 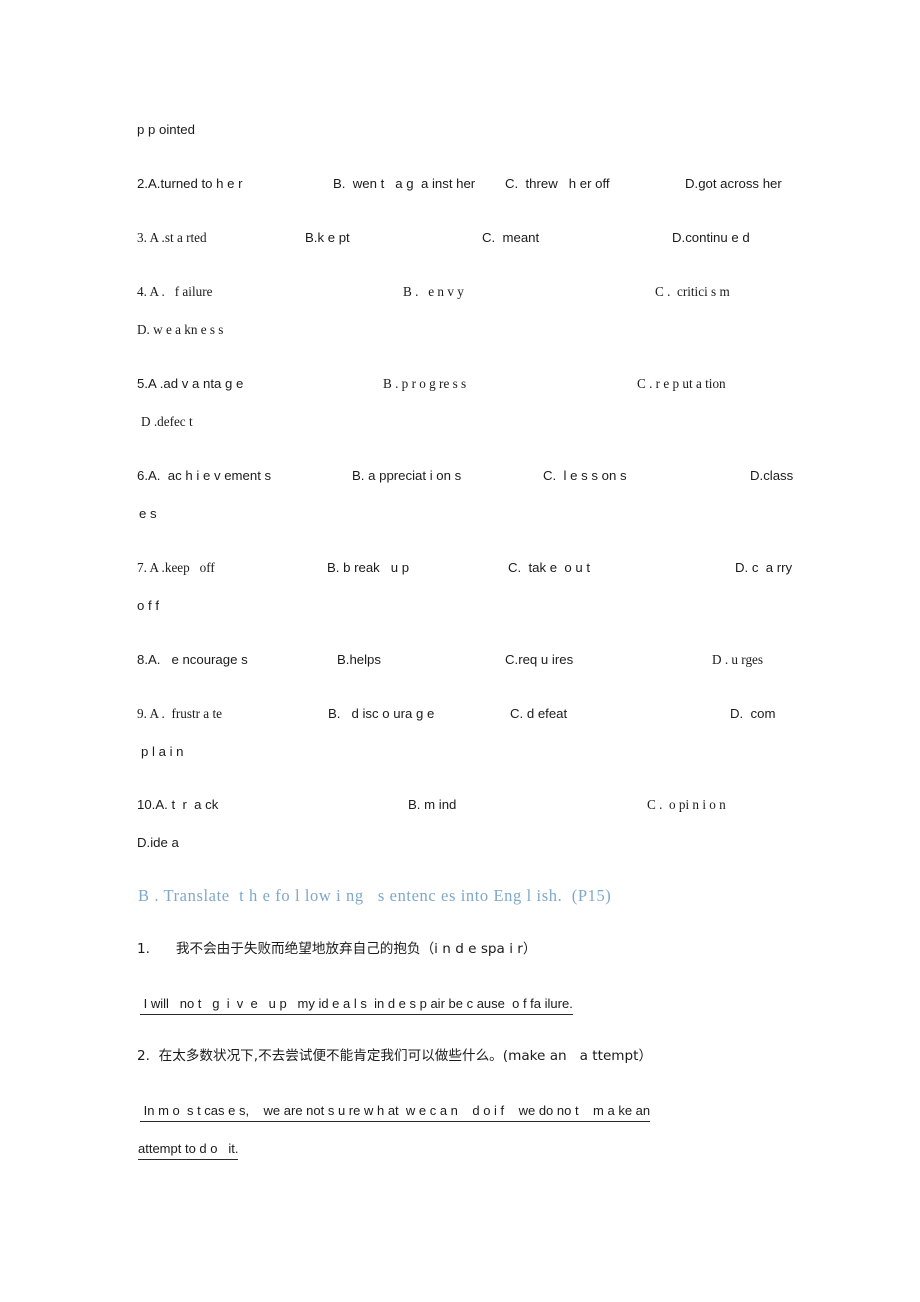 What do you see at coordinates (148, 514) in the screenshot?
I see `option-d-wrap: e s` at bounding box center [148, 514].